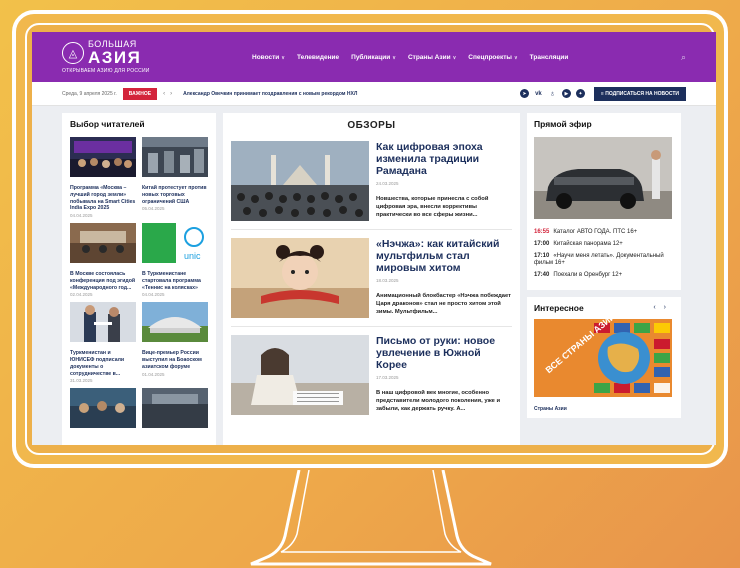  What do you see at coordinates (153, 209) in the screenshot?
I see `news-date: 05.04.2025` at bounding box center [153, 209].